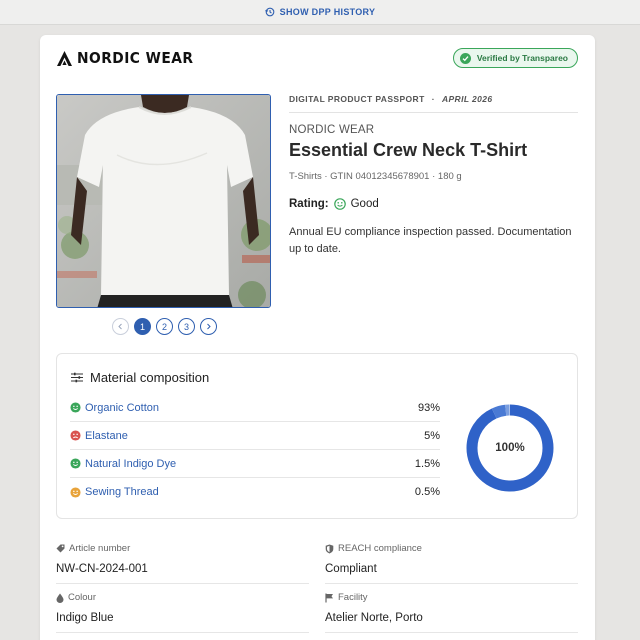 The image size is (640, 640). Describe the element at coordinates (255, 408) in the screenshot. I see `material-row: Organic Cotton 93%` at that location.